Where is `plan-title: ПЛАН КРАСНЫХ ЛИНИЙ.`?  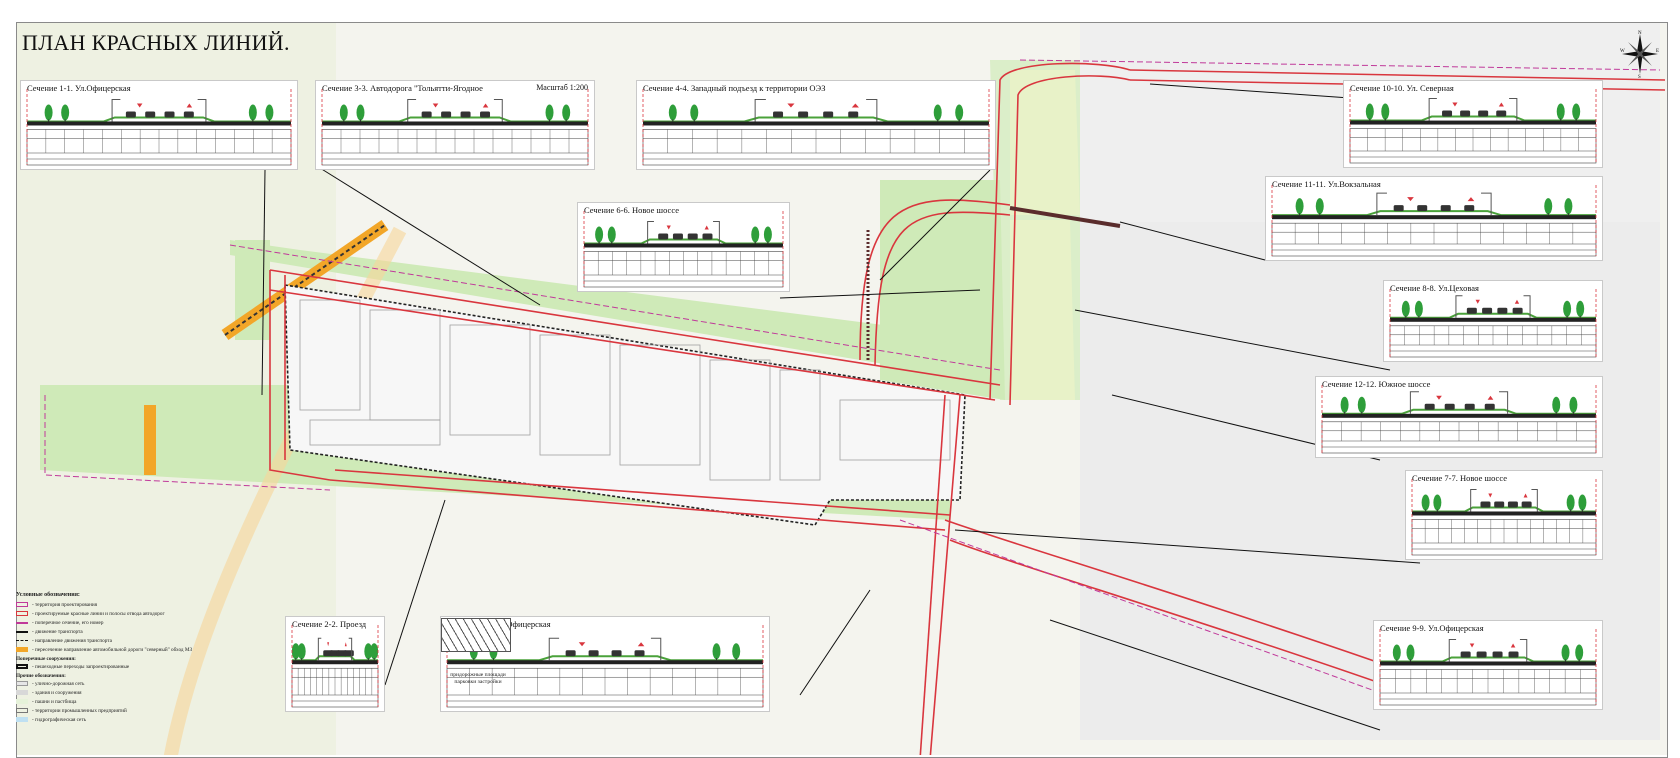 plan-title: ПЛАН КРАСНЫХ ЛИНИЙ. is located at coordinates (156, 42).